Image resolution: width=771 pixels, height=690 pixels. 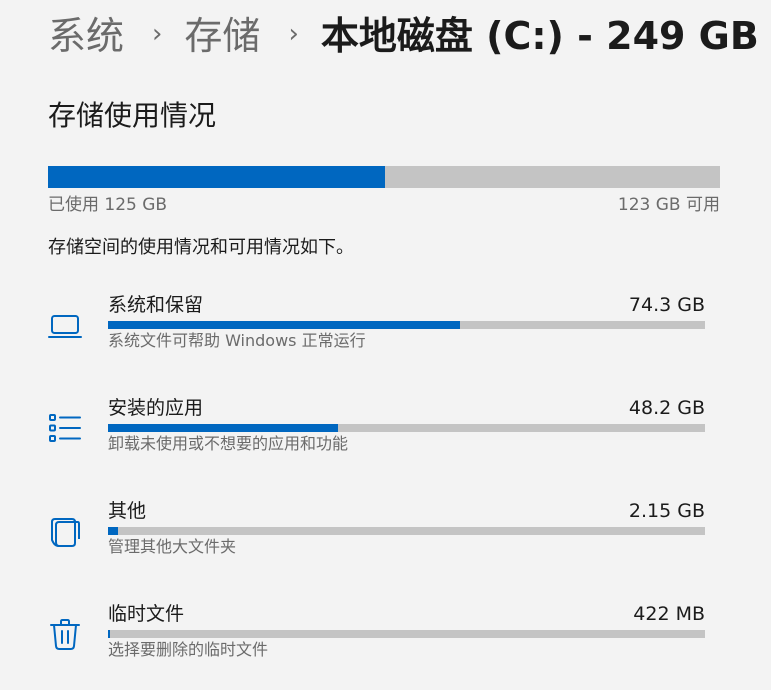 What do you see at coordinates (385, 645) in the screenshot?
I see `category-temporary-files: 临时文件 422 MB 选择要删除的临时文件` at bounding box center [385, 645].